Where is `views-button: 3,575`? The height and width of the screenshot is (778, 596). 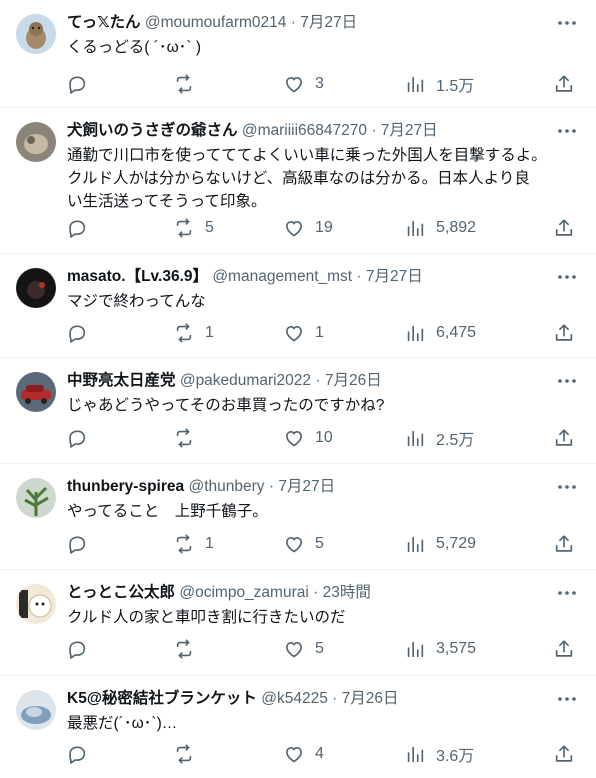 views-button: 3,575 is located at coordinates (440, 649).